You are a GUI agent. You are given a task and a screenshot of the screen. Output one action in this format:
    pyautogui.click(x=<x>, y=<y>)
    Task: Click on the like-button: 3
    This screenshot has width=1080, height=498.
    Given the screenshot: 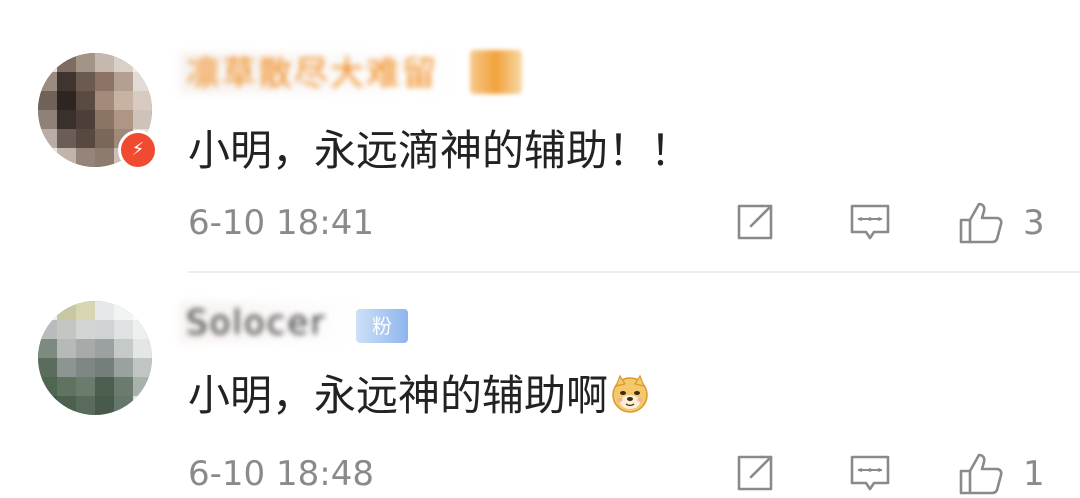 What is the action you would take?
    pyautogui.click(x=1001, y=223)
    